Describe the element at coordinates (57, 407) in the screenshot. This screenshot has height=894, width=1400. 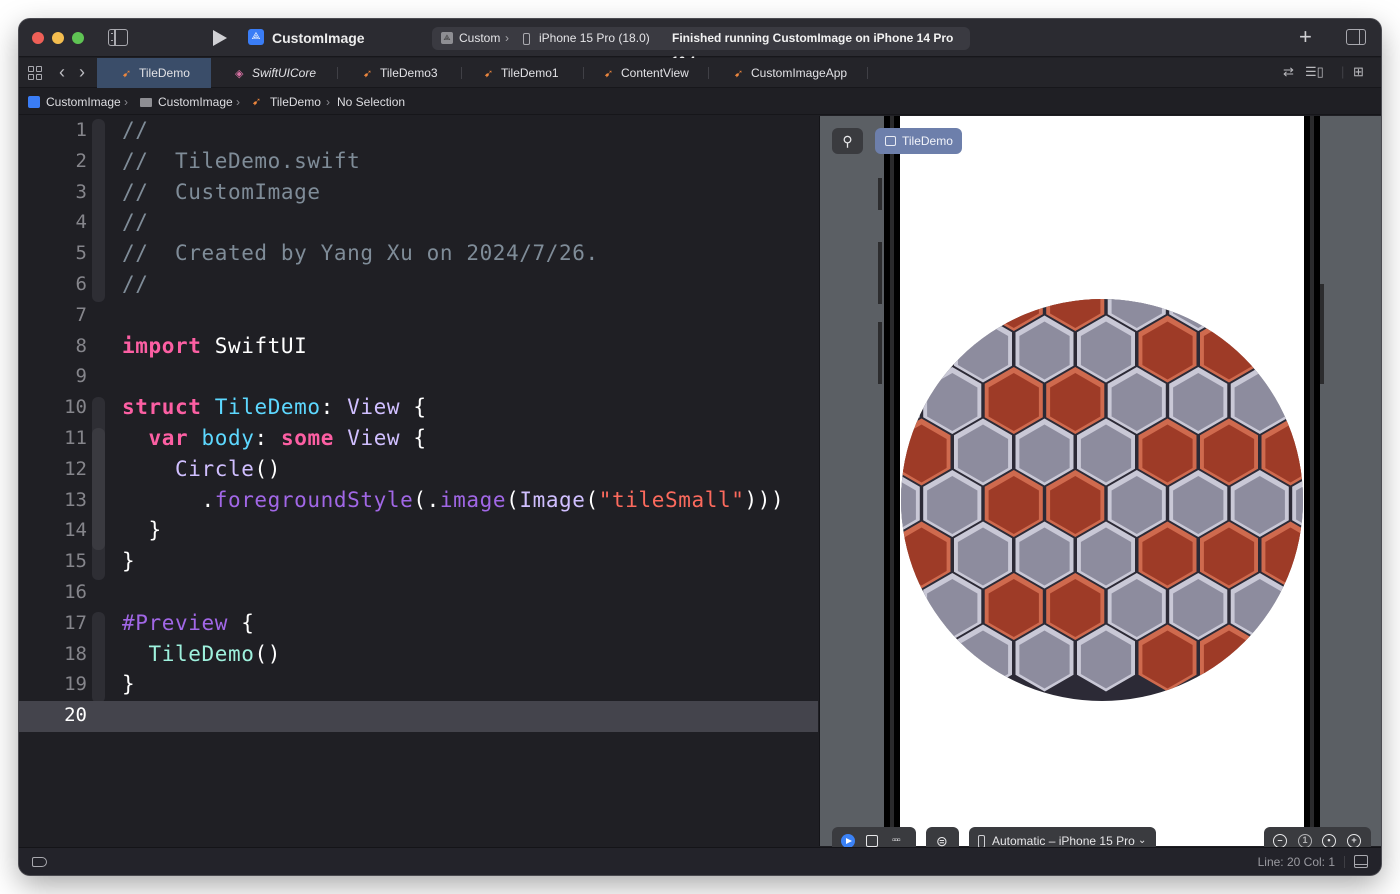
I see `line-number: 10` at that location.